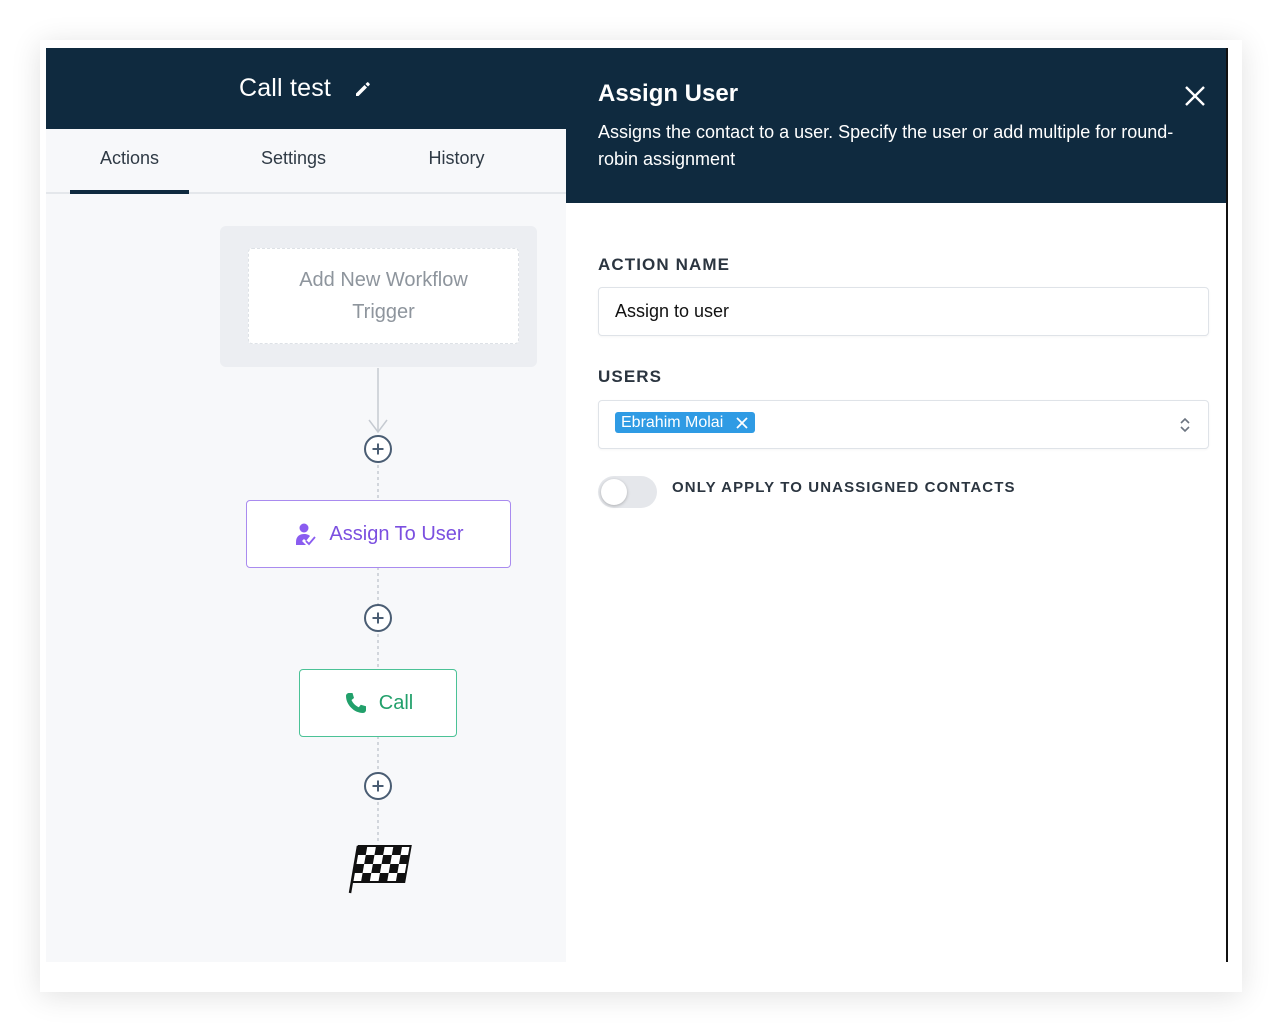 The image size is (1282, 1032). Describe the element at coordinates (614, 492) in the screenshot. I see `toggle-knob` at that location.